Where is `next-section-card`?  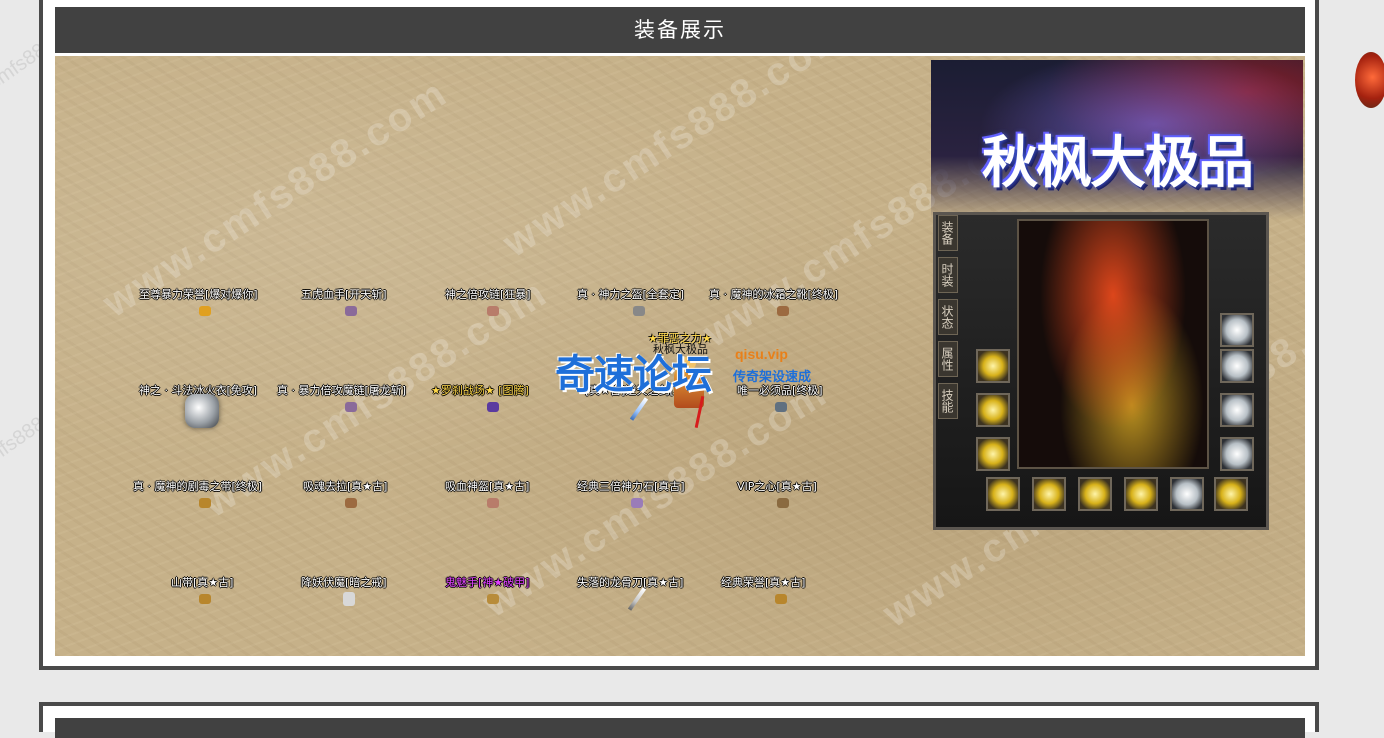
next-section-card is located at coordinates (679, 720).